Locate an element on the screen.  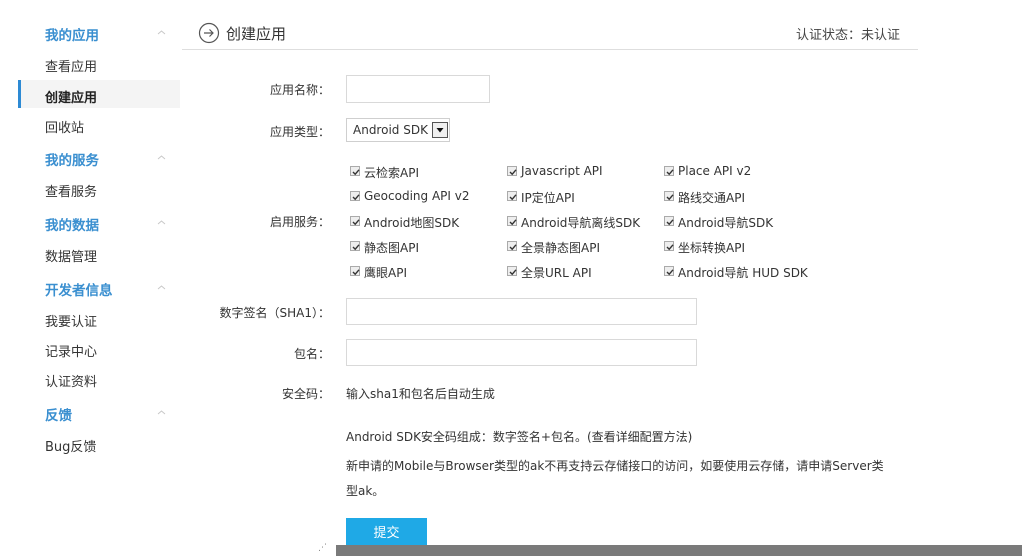
sha1-label: 数字签名（SHA1）： is located at coordinates (275, 313).